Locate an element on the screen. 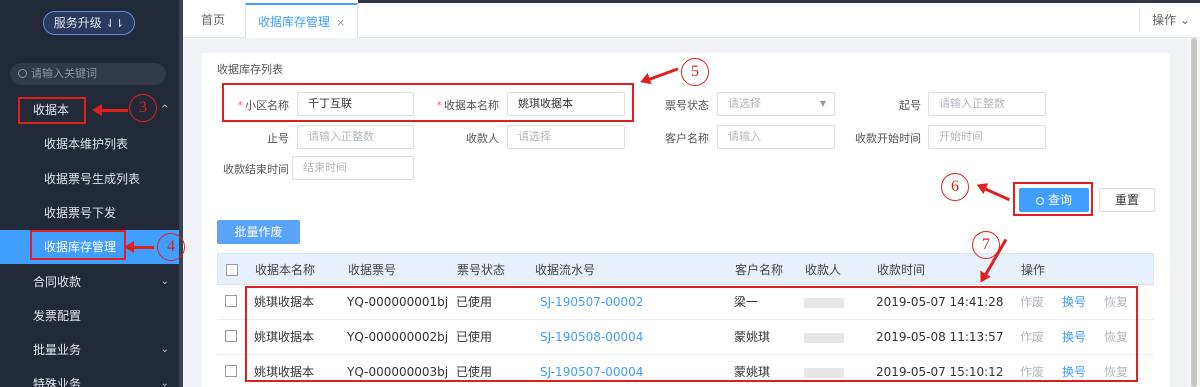 The height and width of the screenshot is (387, 1200). sidebar-item-label: 合同收款 is located at coordinates (57, 282).